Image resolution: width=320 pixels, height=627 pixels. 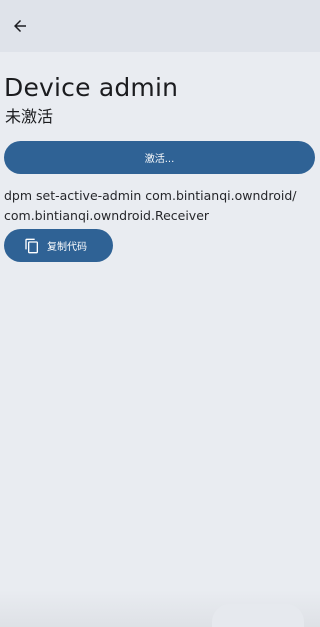 I want to click on top-app-bar, so click(x=160, y=26).